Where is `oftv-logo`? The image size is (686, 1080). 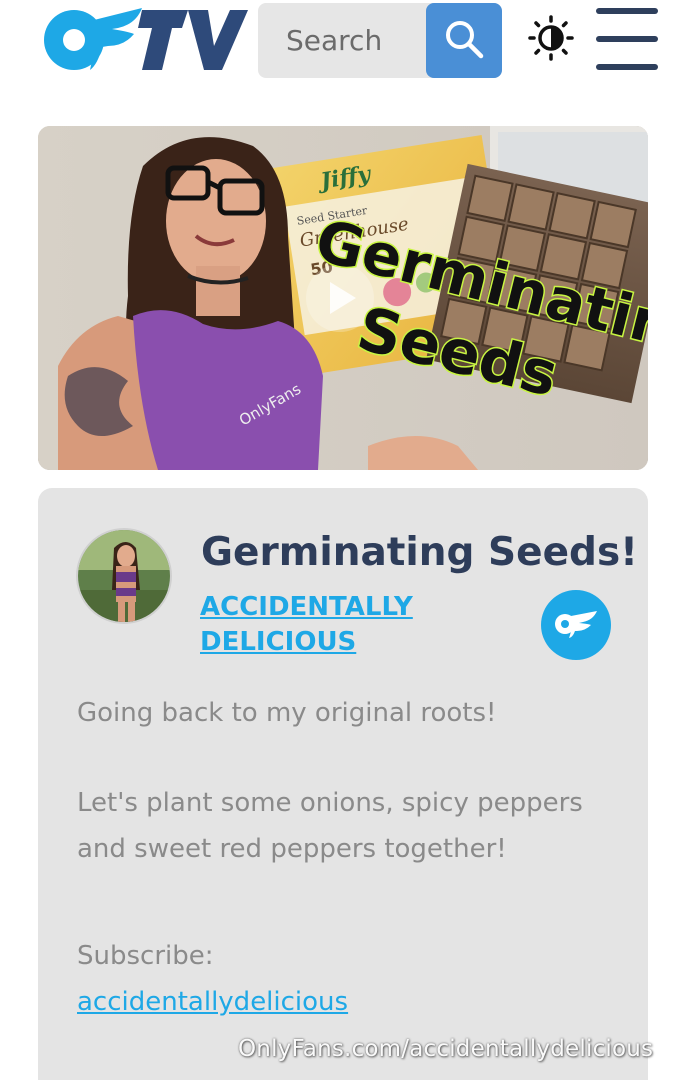
oftv-logo is located at coordinates (143, 38).